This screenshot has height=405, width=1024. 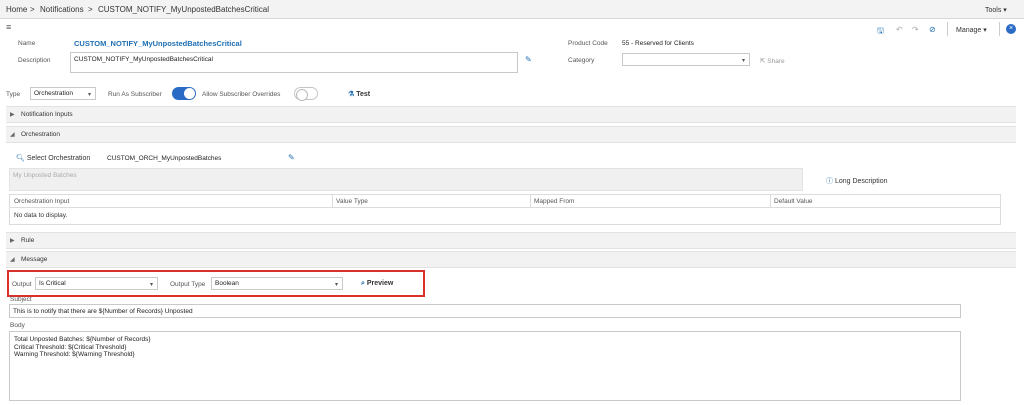 What do you see at coordinates (1011, 29) in the screenshot?
I see `close-icon: ×` at bounding box center [1011, 29].